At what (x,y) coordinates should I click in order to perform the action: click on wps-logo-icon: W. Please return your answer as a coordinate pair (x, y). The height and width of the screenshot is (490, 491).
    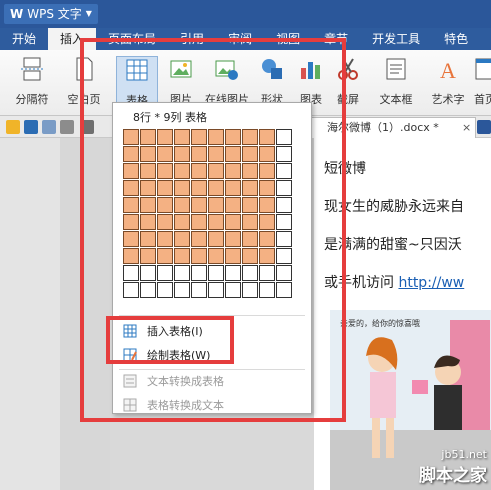
    Looking at the image, I should click on (17, 14).